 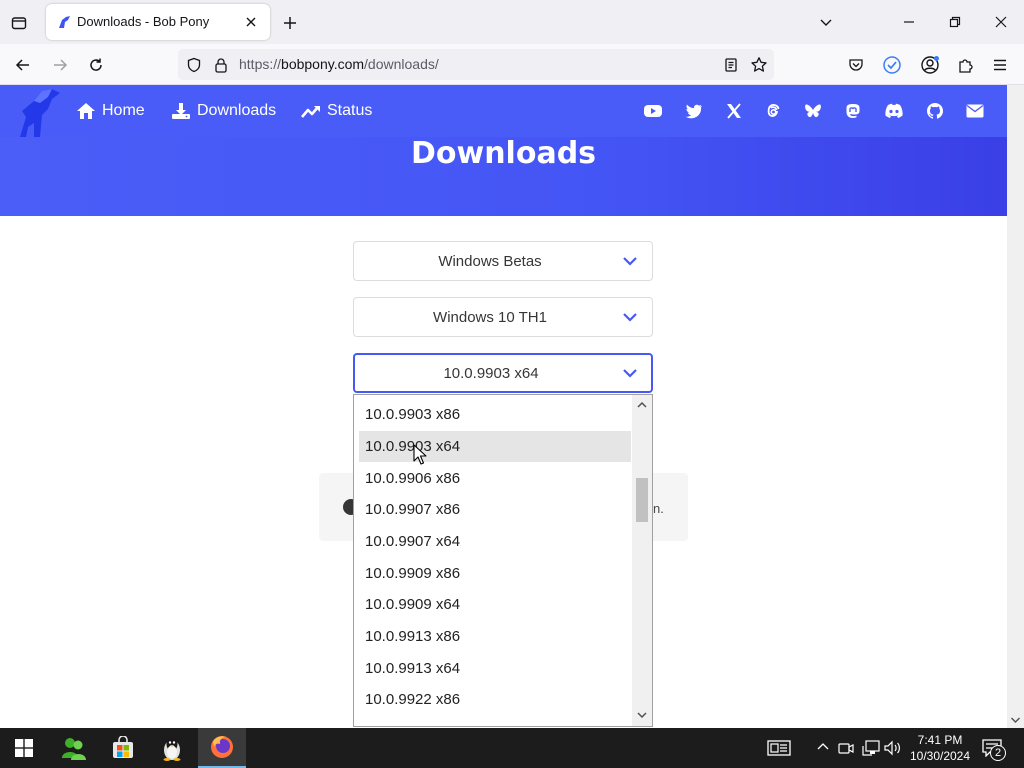 I want to click on page-title: Downloads, so click(x=503, y=153).